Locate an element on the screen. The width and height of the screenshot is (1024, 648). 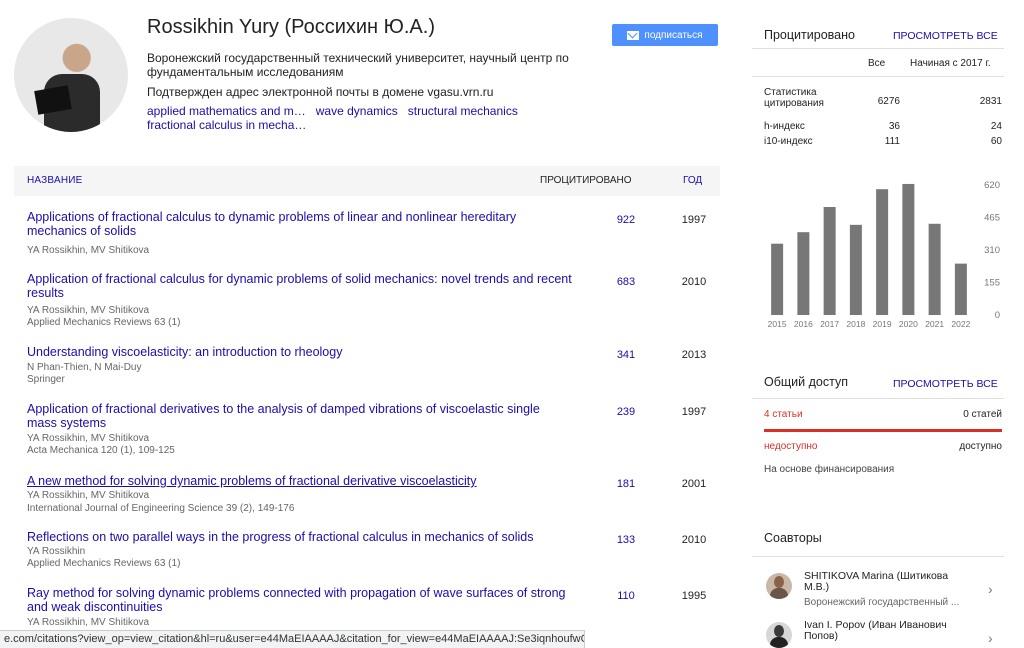
stats-value-all: 111 is located at coordinates (892, 141).